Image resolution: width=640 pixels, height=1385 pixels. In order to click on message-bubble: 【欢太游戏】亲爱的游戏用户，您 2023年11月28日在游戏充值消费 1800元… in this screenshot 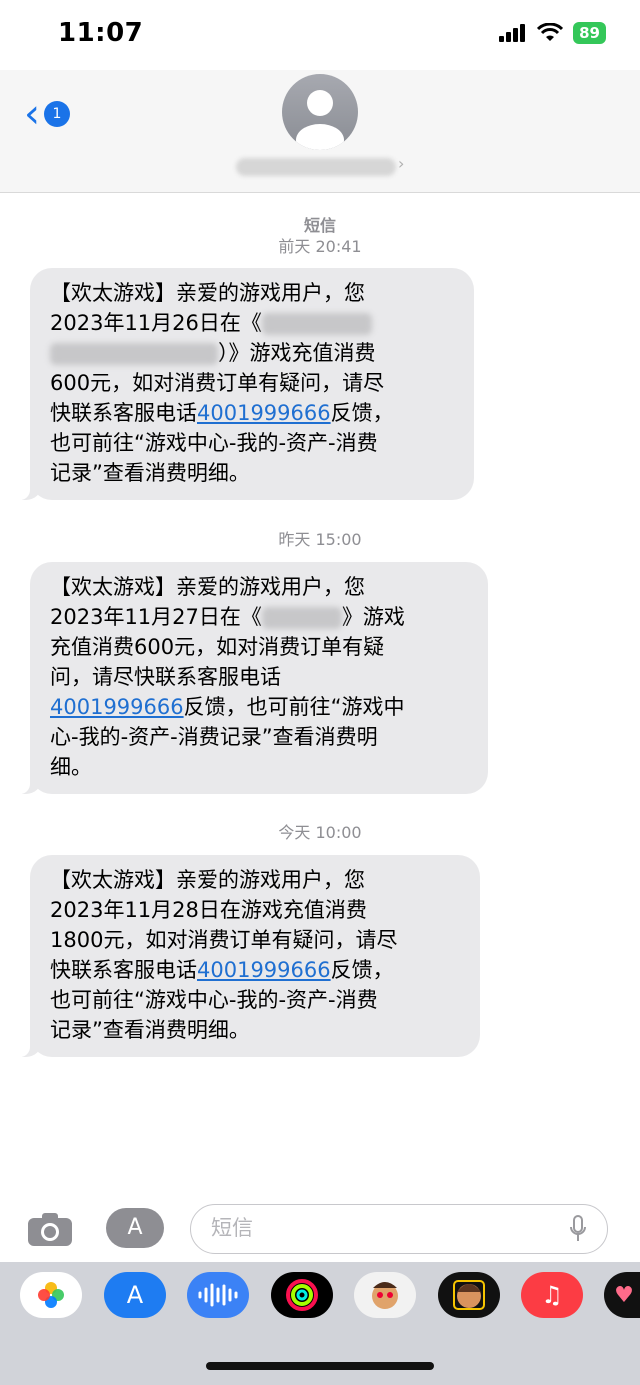, I will do `click(249, 956)`.